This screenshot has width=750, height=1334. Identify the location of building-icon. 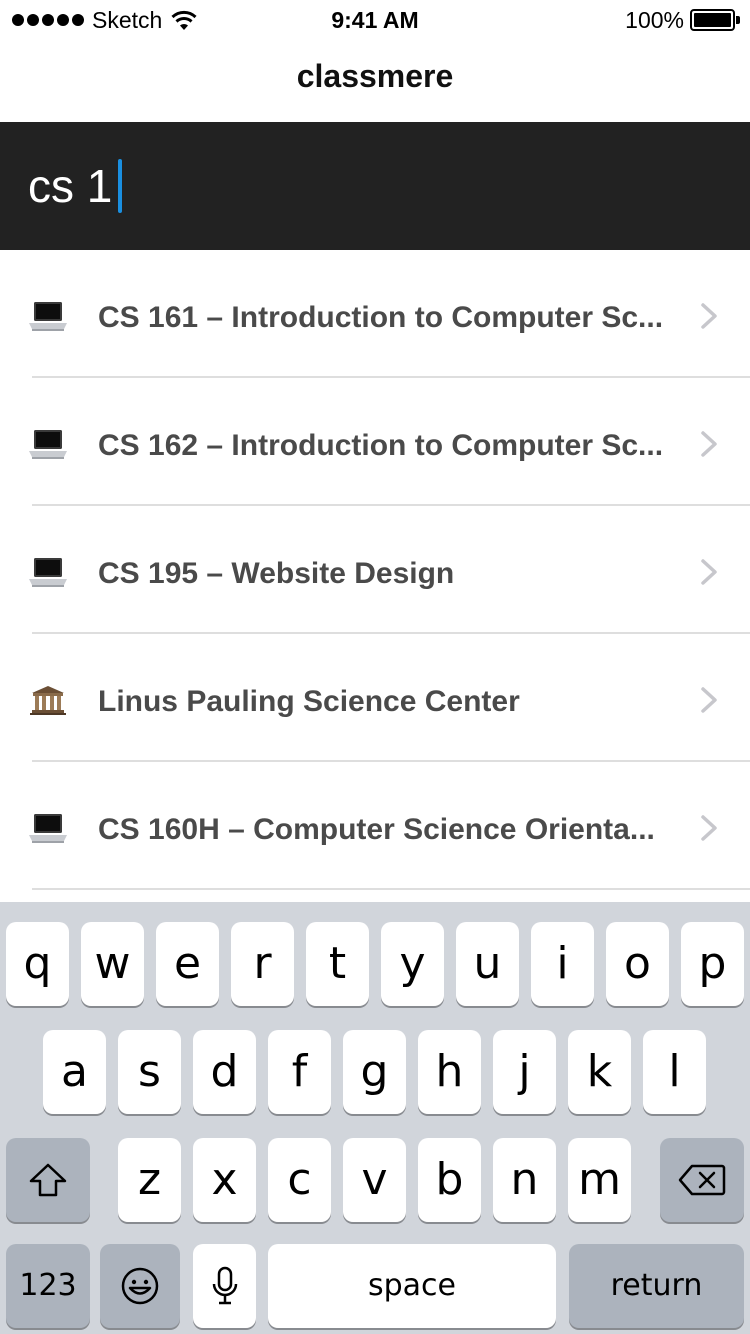
(48, 700).